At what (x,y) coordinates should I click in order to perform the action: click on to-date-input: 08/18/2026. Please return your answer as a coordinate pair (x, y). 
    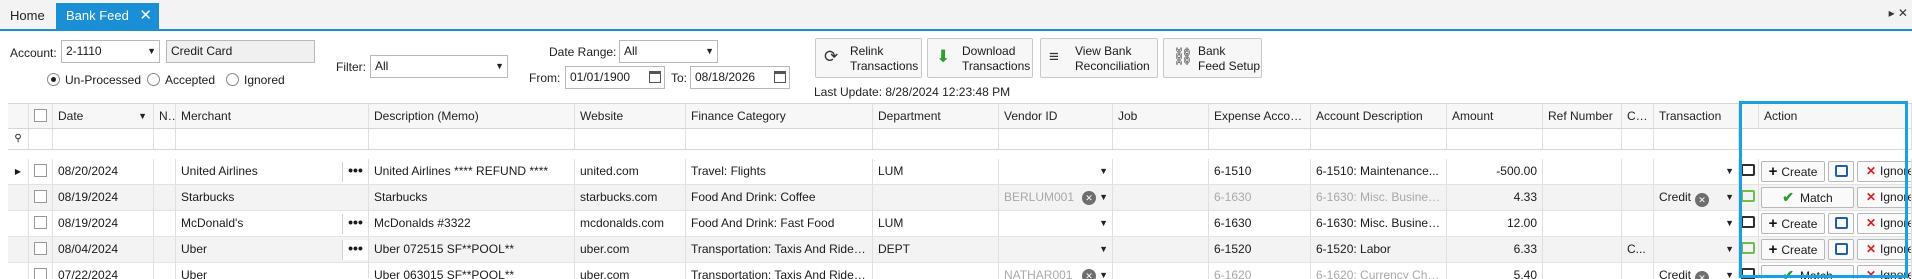
    Looking at the image, I should click on (740, 77).